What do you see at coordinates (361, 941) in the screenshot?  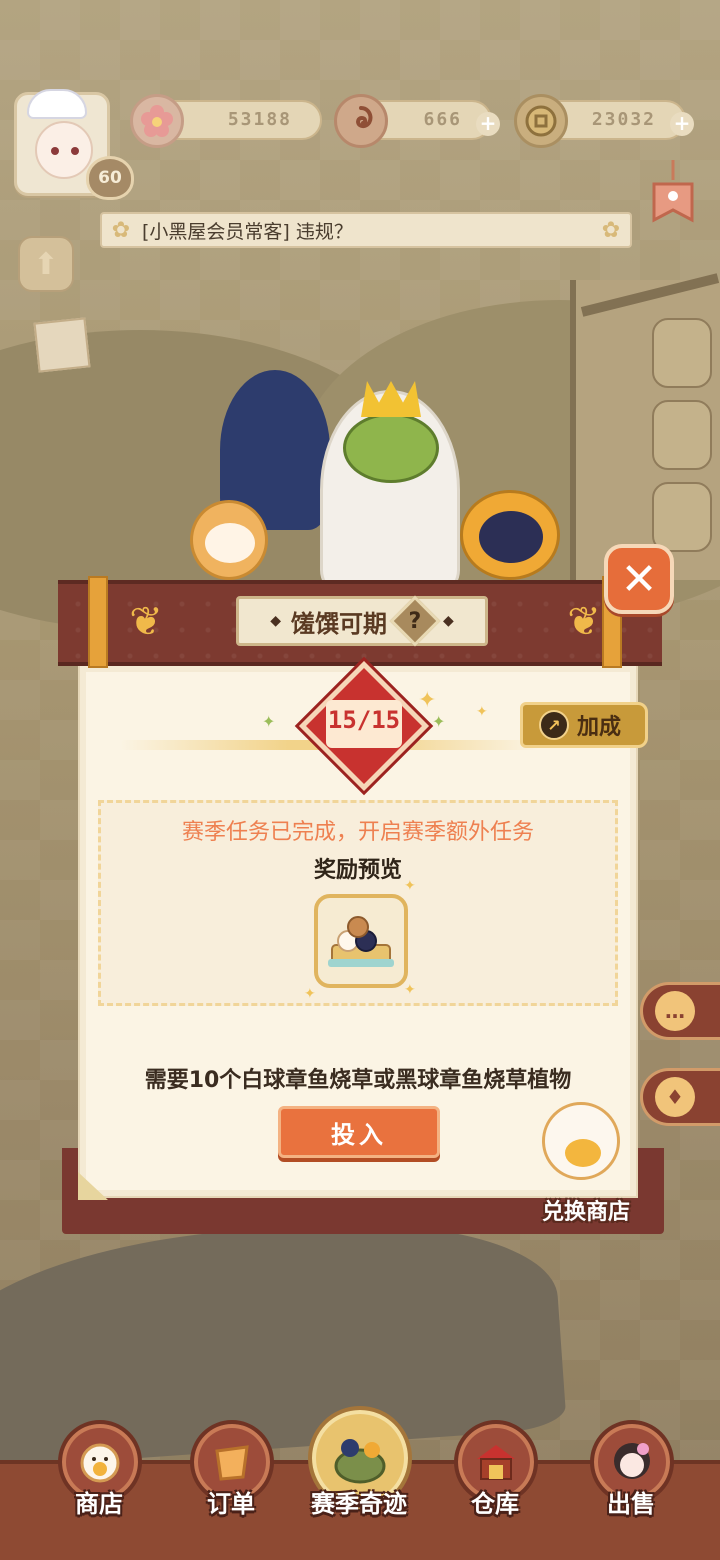 I see `reward-item-icon` at bounding box center [361, 941].